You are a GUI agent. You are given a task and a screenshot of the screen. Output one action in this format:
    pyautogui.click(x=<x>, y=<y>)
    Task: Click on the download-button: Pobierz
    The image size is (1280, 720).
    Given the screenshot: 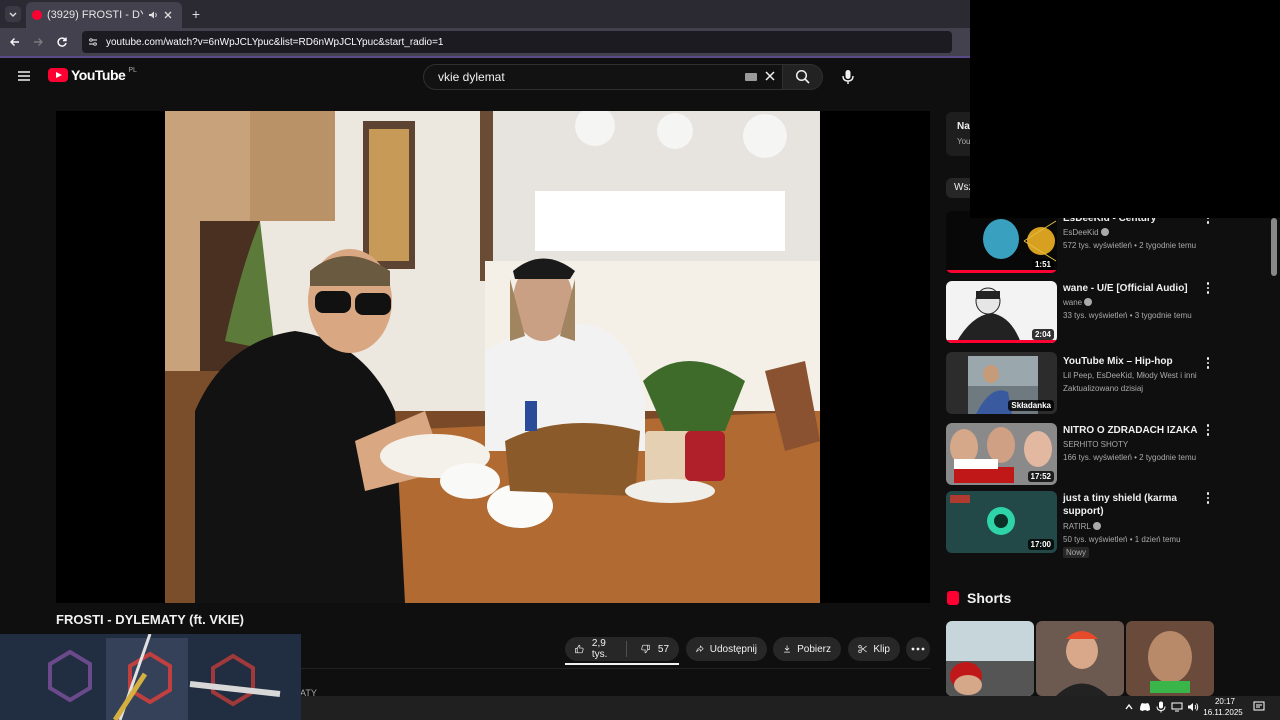 What is the action you would take?
    pyautogui.click(x=807, y=649)
    